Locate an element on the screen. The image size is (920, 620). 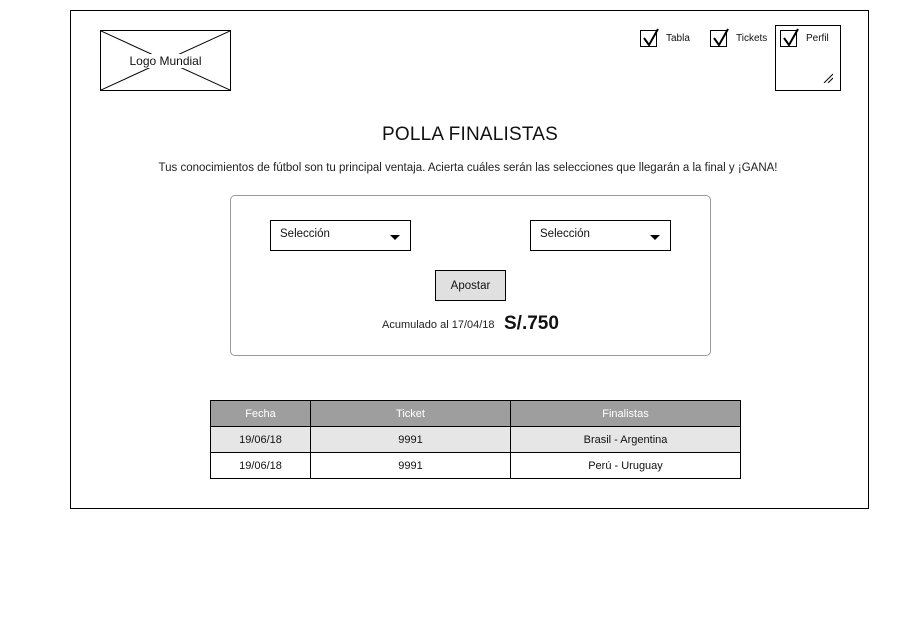
nav-perfil: Perfil is located at coordinates (804, 39).